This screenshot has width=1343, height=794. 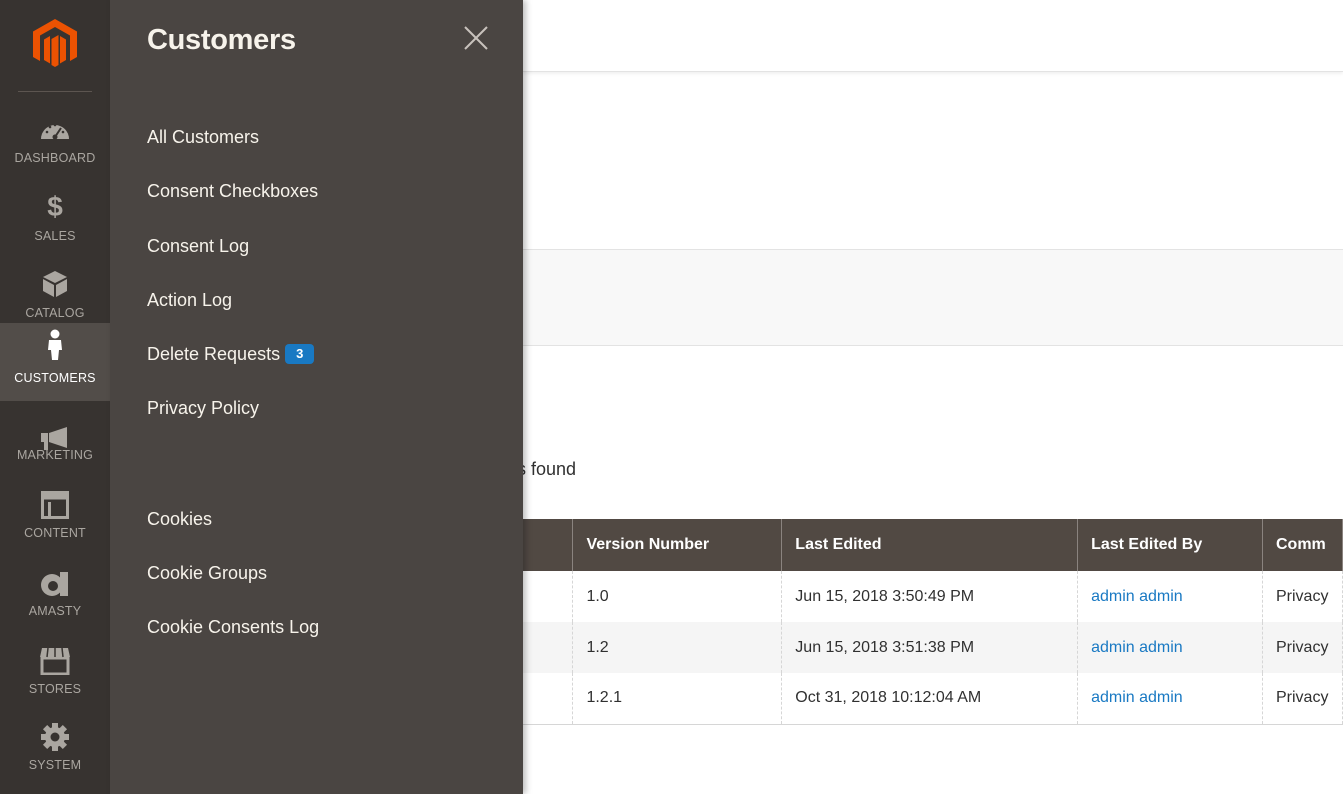 I want to click on menu-link-cookies: Cookies, so click(x=179, y=519).